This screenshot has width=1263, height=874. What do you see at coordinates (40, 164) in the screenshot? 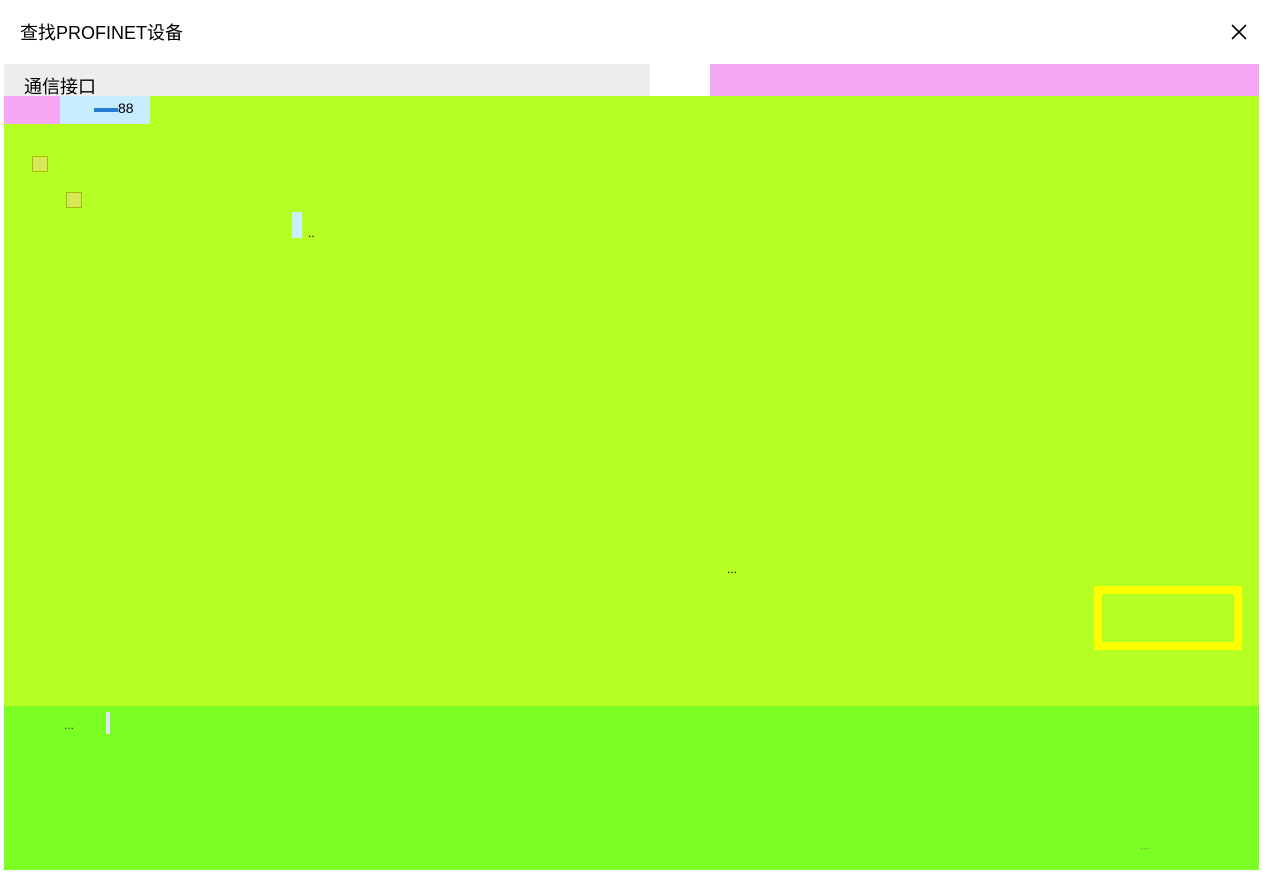
I see `folder-icon` at bounding box center [40, 164].